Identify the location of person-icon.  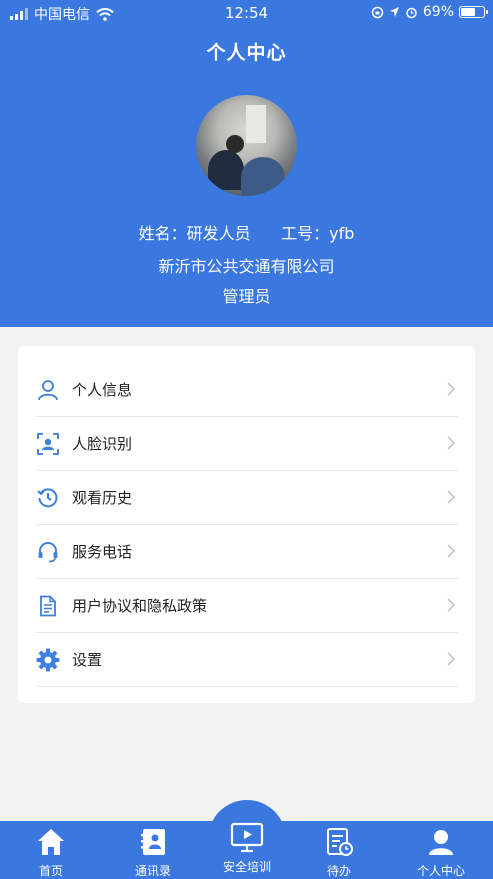
(48, 390).